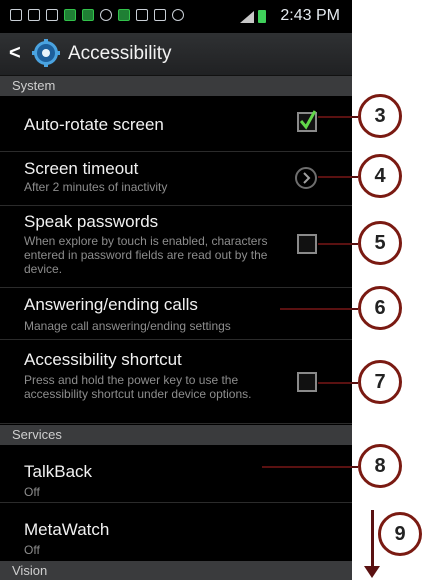 Image resolution: width=424 pixels, height=580 pixels. Describe the element at coordinates (34, 15) in the screenshot. I see `mail-icon` at that location.